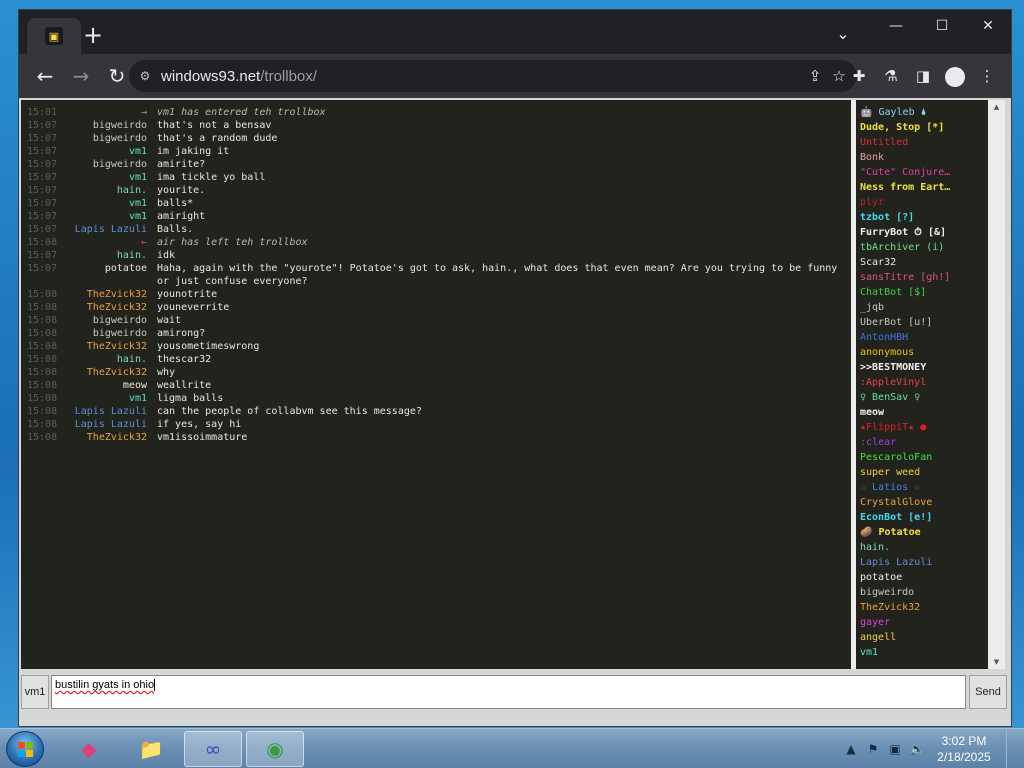  I want to click on browser-menu-icon: ⋮, so click(987, 76).